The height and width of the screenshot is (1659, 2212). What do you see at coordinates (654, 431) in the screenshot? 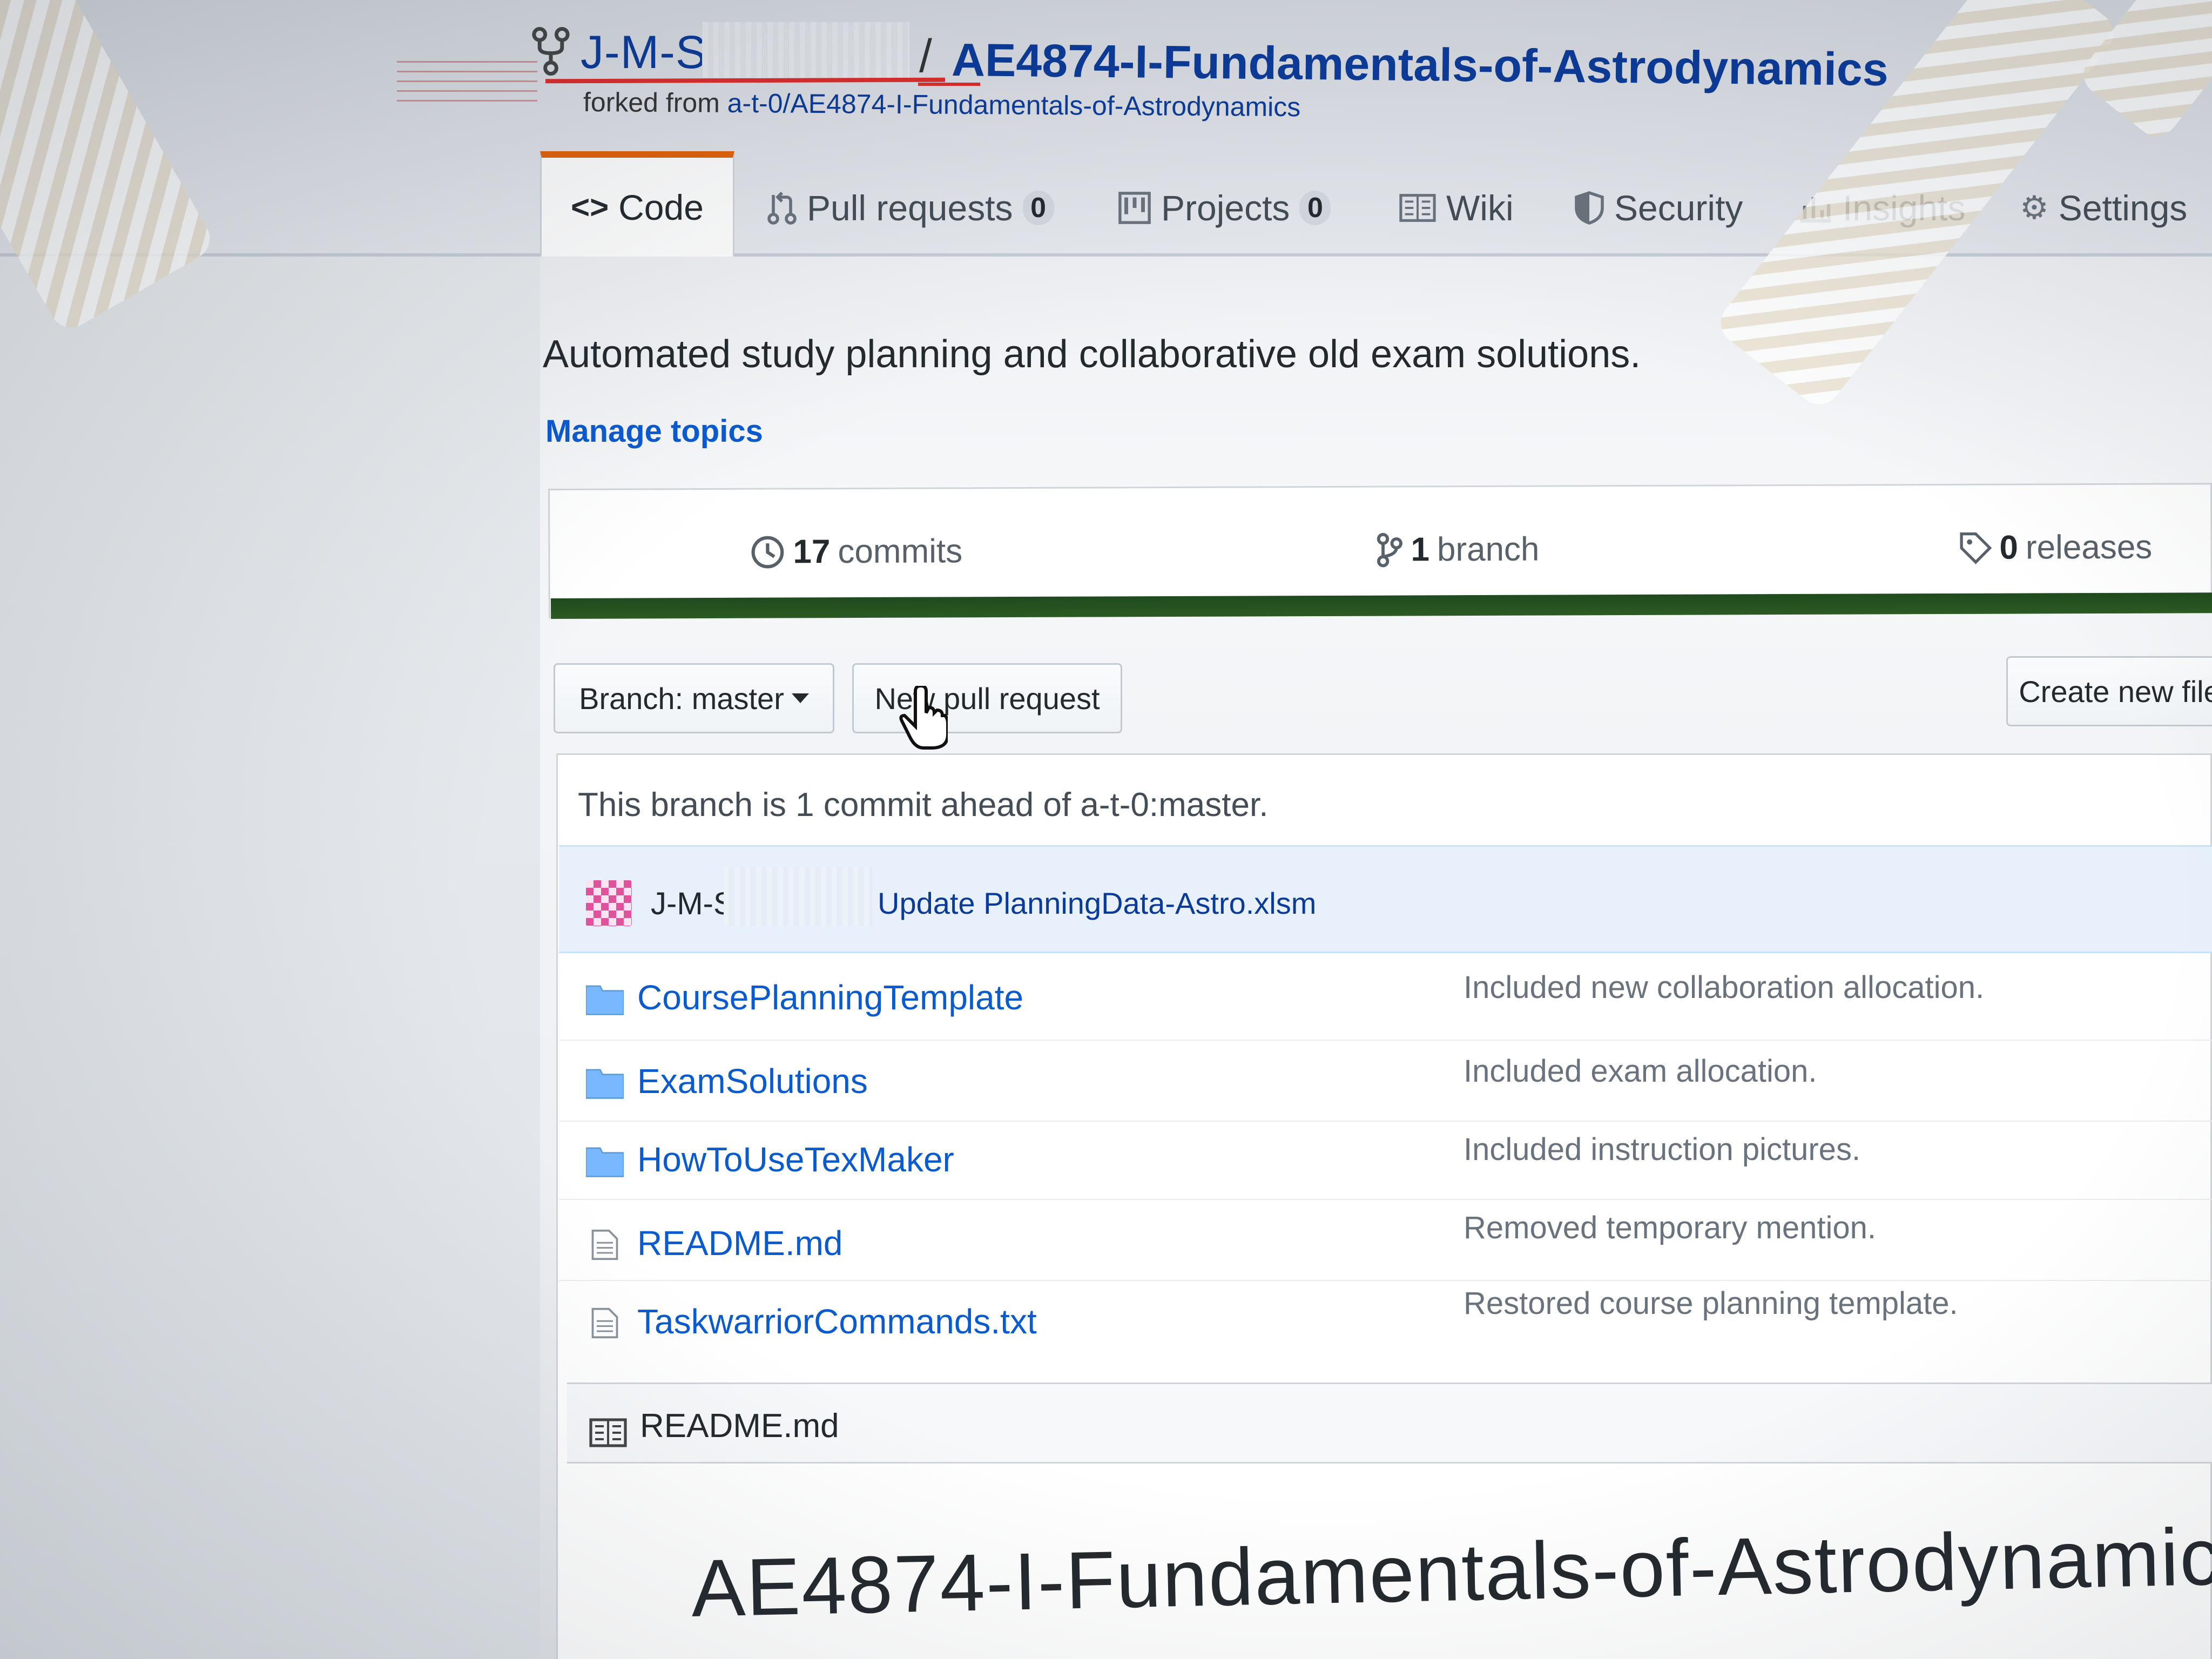
I see `manage-topics-link: Manage topics` at bounding box center [654, 431].